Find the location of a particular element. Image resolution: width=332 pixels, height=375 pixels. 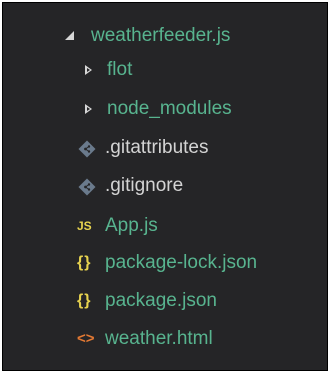

tree-item-folder-flot: flot is located at coordinates (165, 70).